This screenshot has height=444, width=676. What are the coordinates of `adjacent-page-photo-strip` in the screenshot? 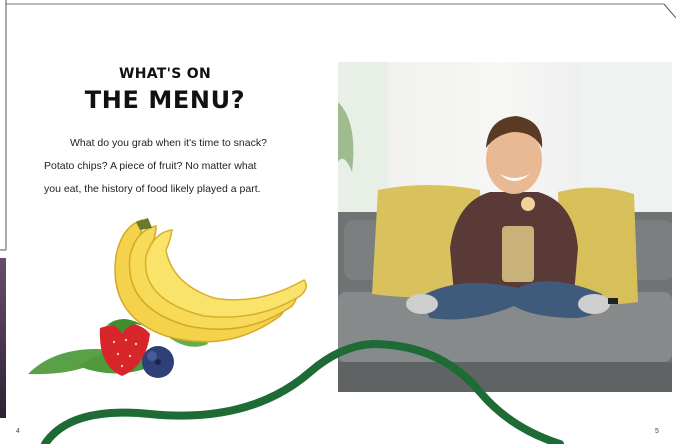 It's located at (3, 338).